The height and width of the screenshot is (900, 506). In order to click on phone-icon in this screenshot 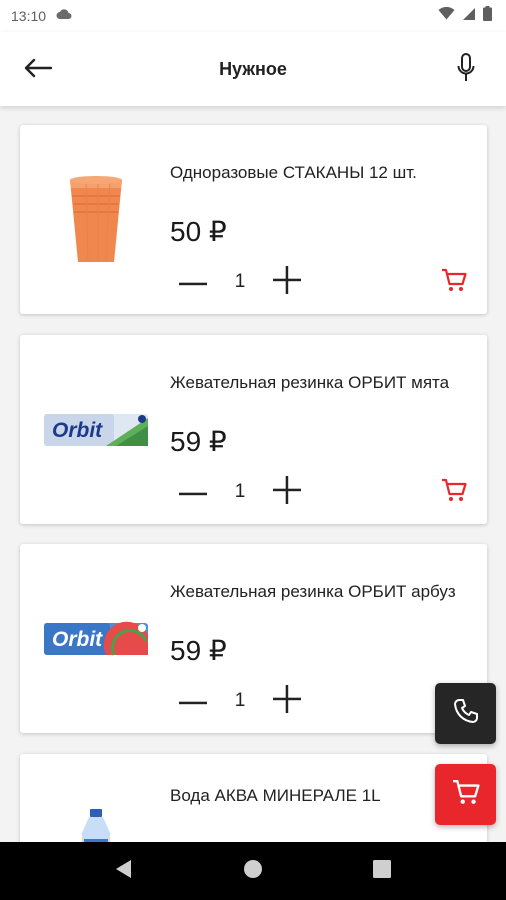, I will do `click(466, 713)`.